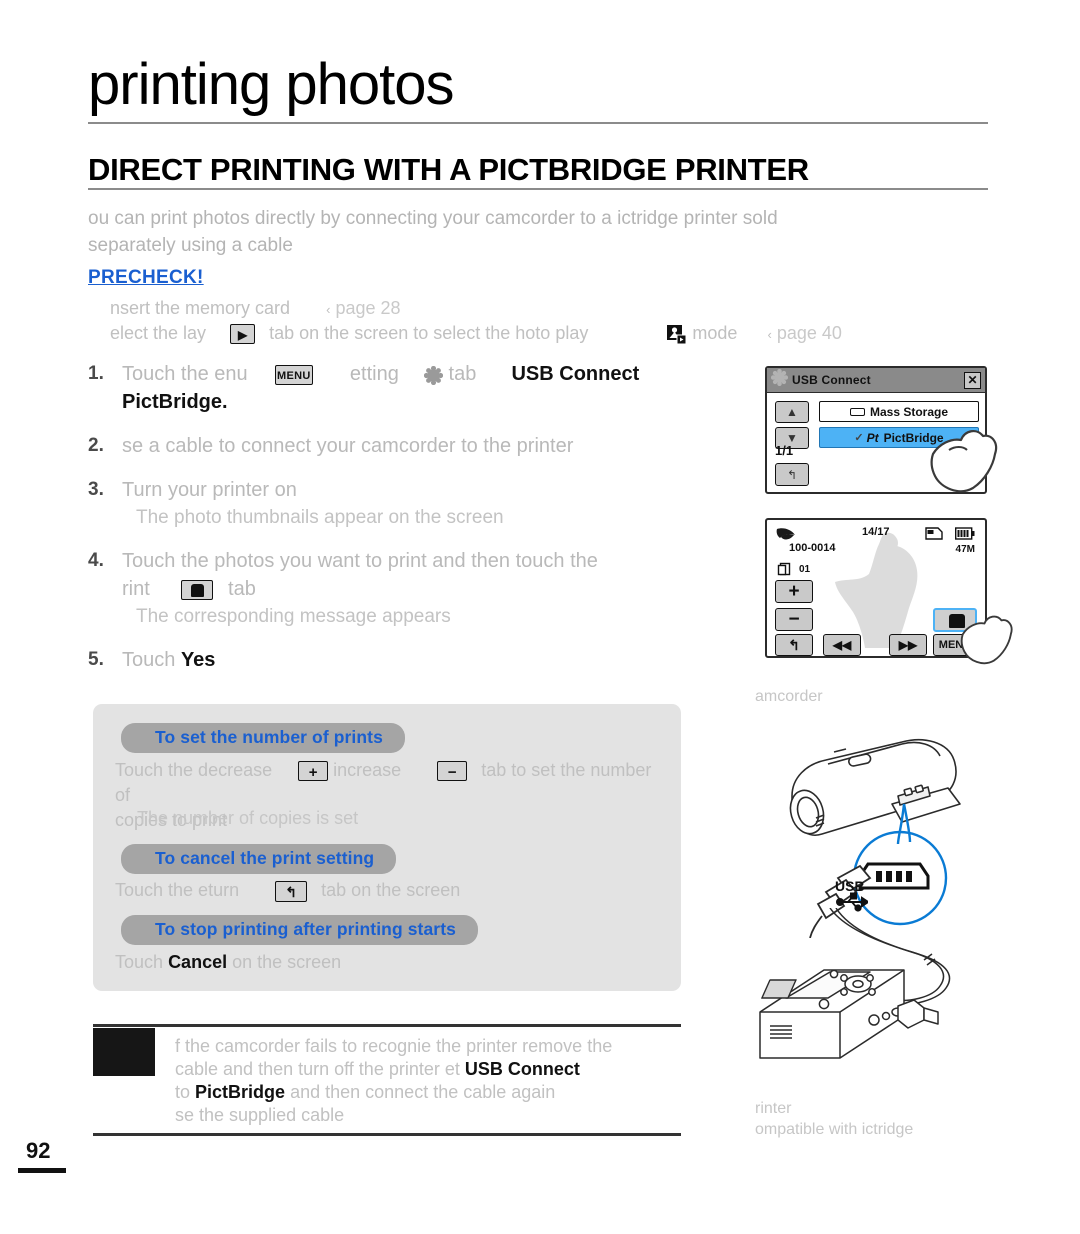  Describe the element at coordinates (834, 1119) in the screenshot. I see `printer-caption: rinter ompatible with ictridge` at that location.